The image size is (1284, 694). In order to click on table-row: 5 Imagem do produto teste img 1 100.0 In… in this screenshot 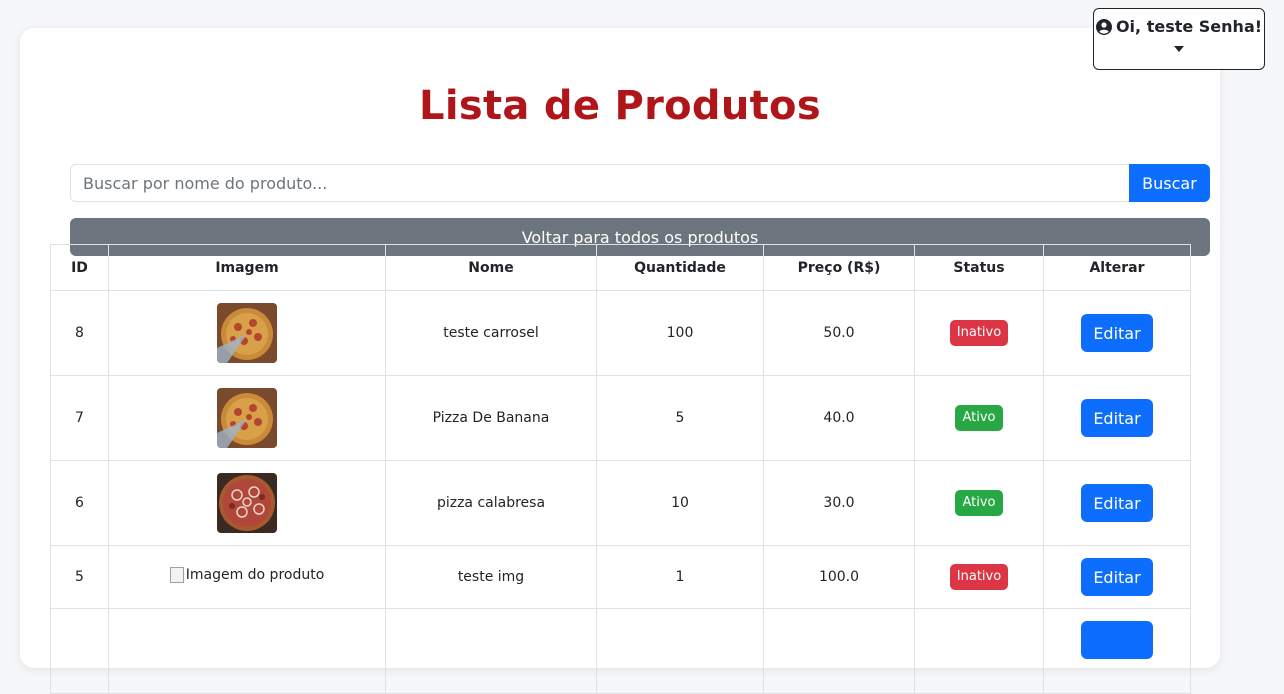, I will do `click(620, 577)`.